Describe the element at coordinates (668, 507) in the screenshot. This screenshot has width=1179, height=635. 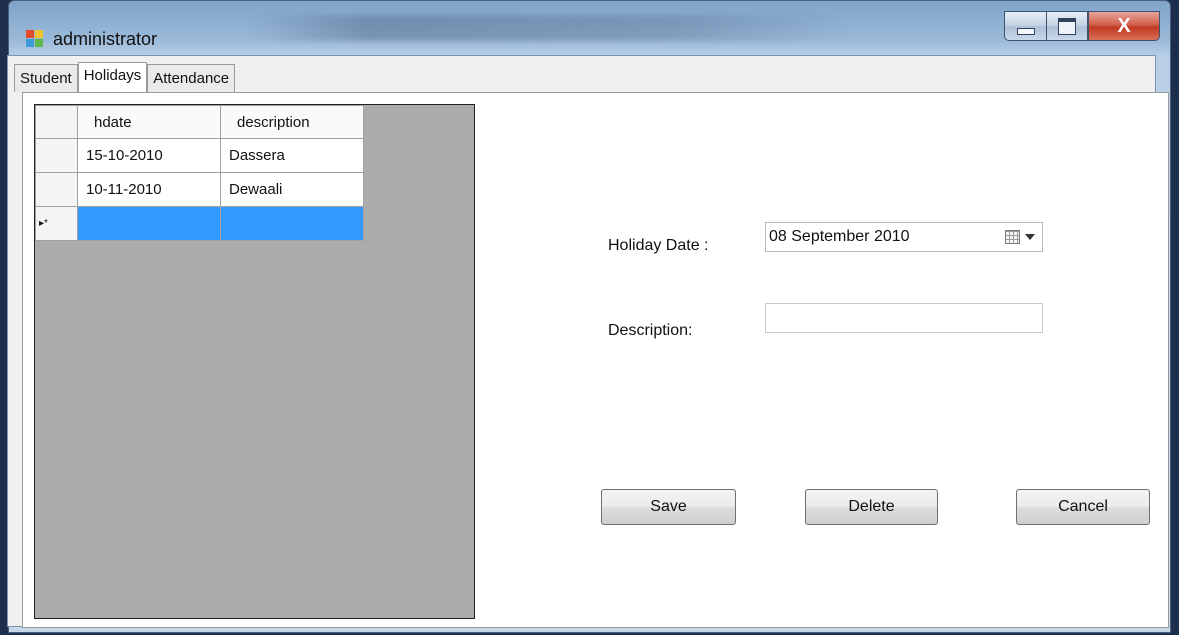
I see `save-button: Save` at that location.